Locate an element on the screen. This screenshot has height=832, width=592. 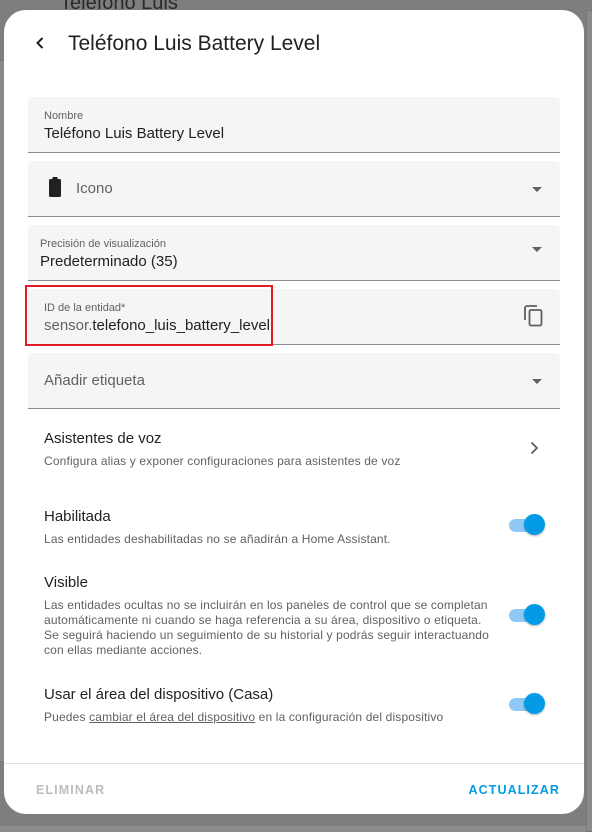
back-button is located at coordinates (40, 43).